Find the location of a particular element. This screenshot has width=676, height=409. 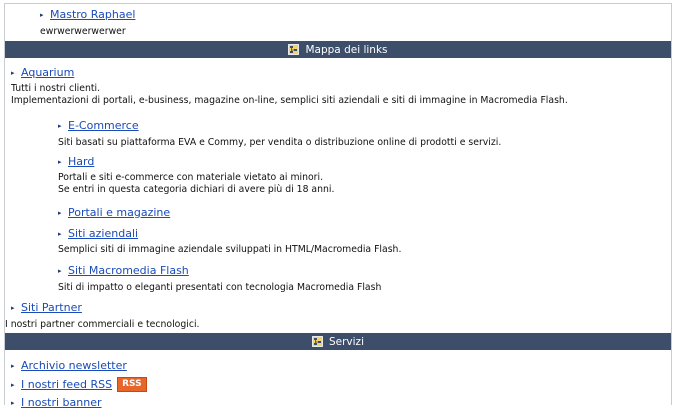

link-siti-partner: Siti Partner is located at coordinates (51, 307).